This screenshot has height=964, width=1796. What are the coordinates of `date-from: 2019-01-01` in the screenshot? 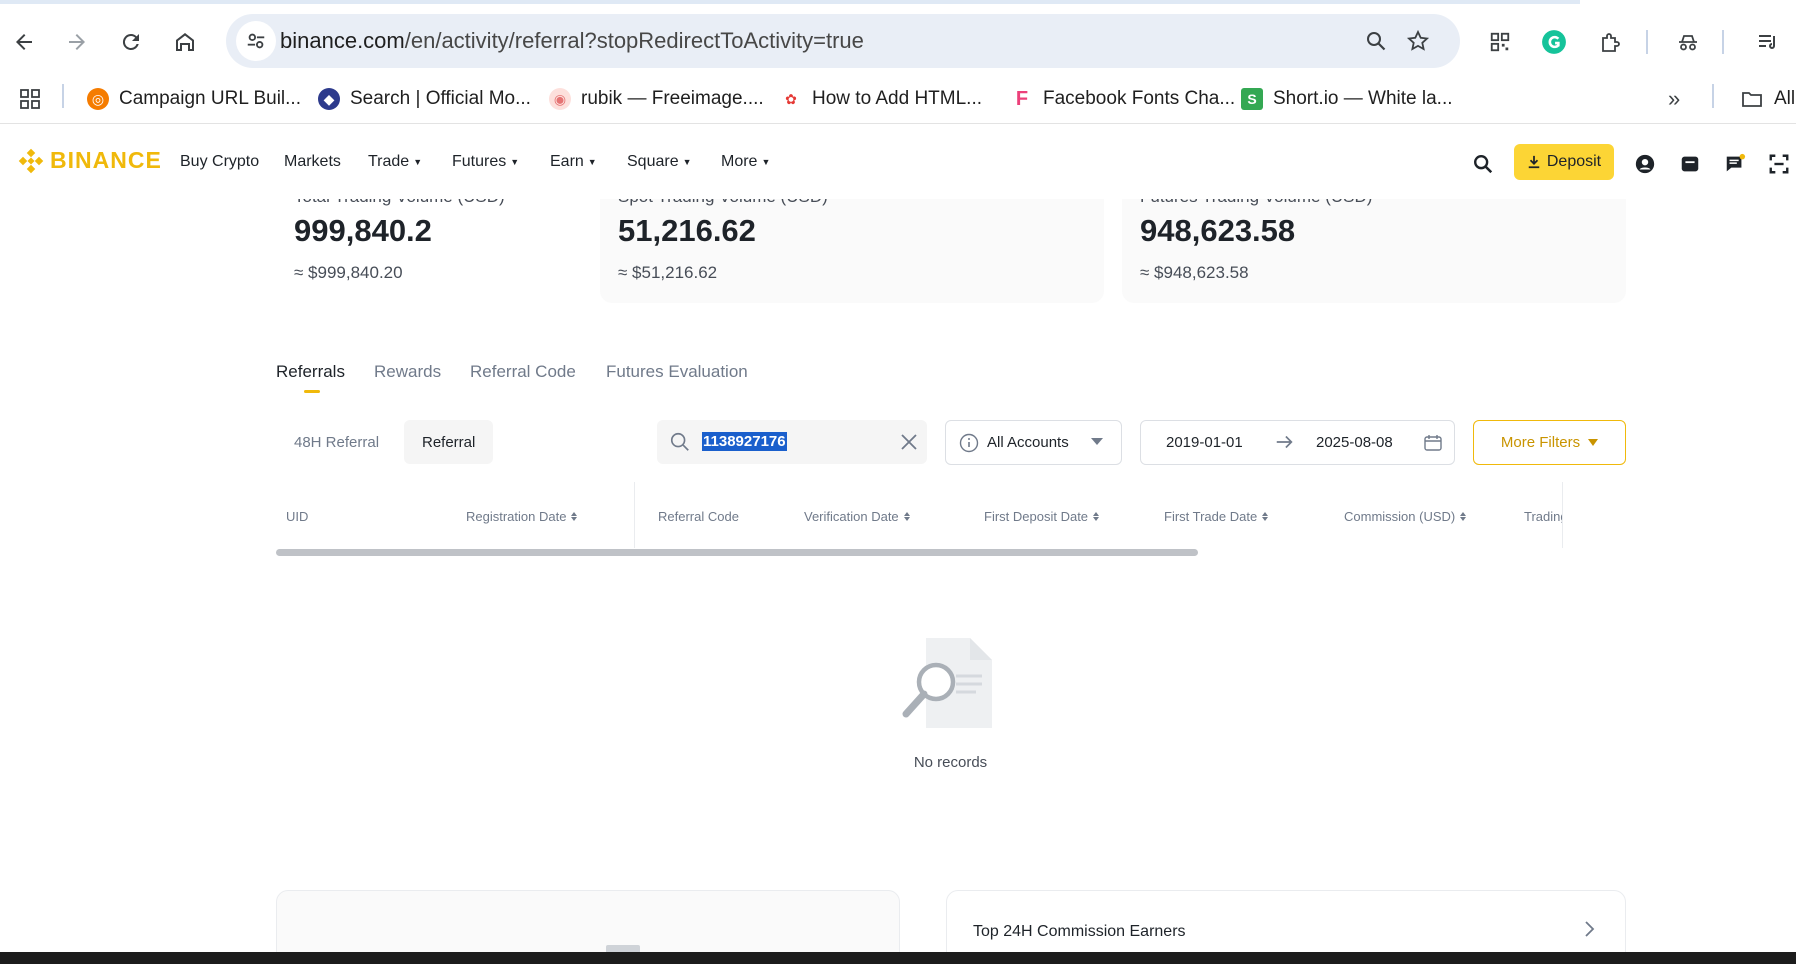 It's located at (1204, 442).